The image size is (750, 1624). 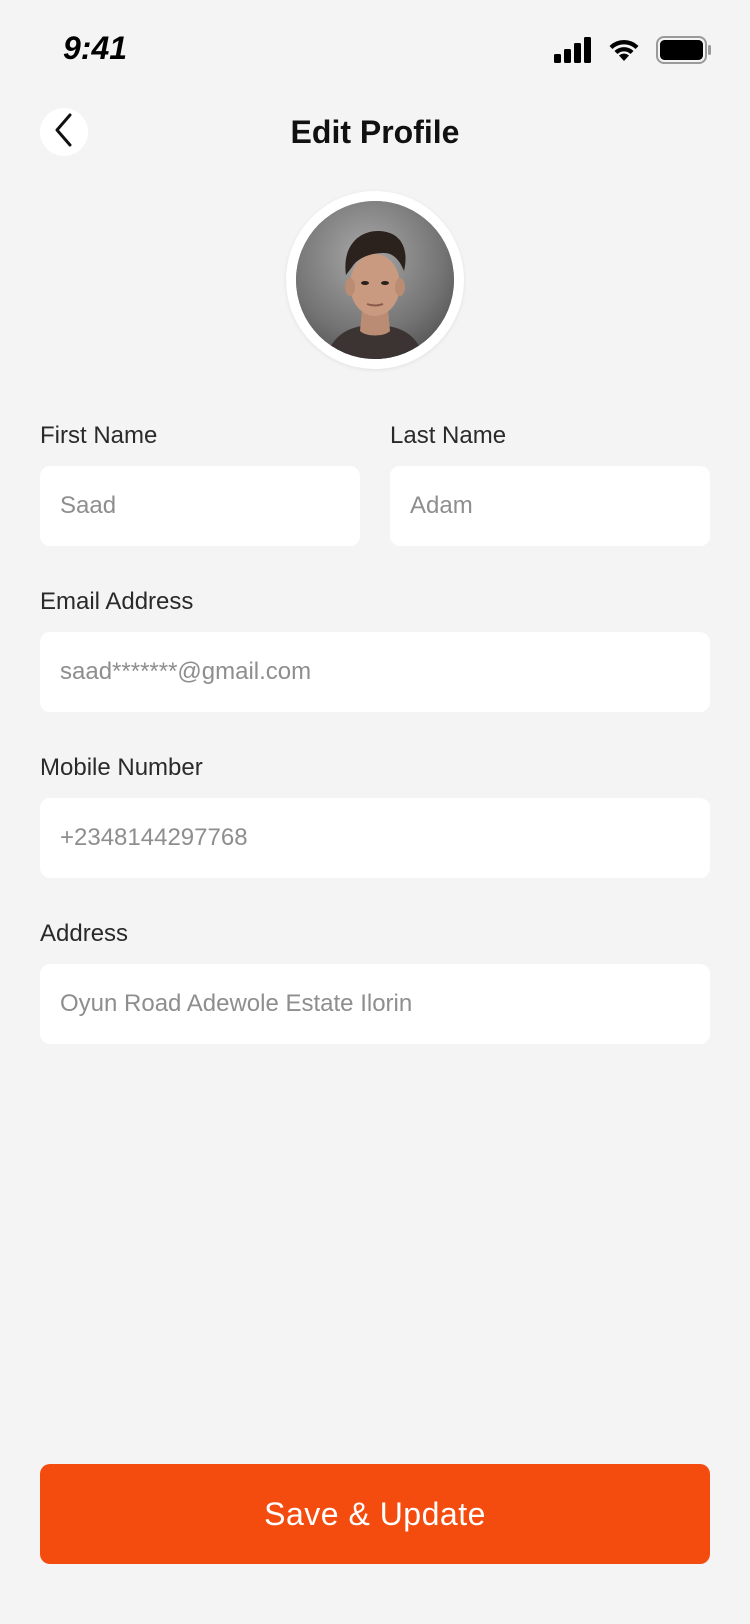 I want to click on address-label: Address, so click(x=84, y=933).